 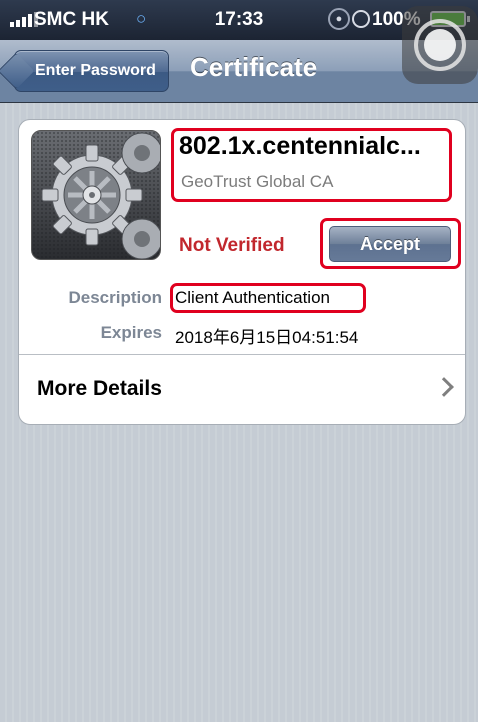 What do you see at coordinates (268, 298) in the screenshot?
I see `highlight-box-description` at bounding box center [268, 298].